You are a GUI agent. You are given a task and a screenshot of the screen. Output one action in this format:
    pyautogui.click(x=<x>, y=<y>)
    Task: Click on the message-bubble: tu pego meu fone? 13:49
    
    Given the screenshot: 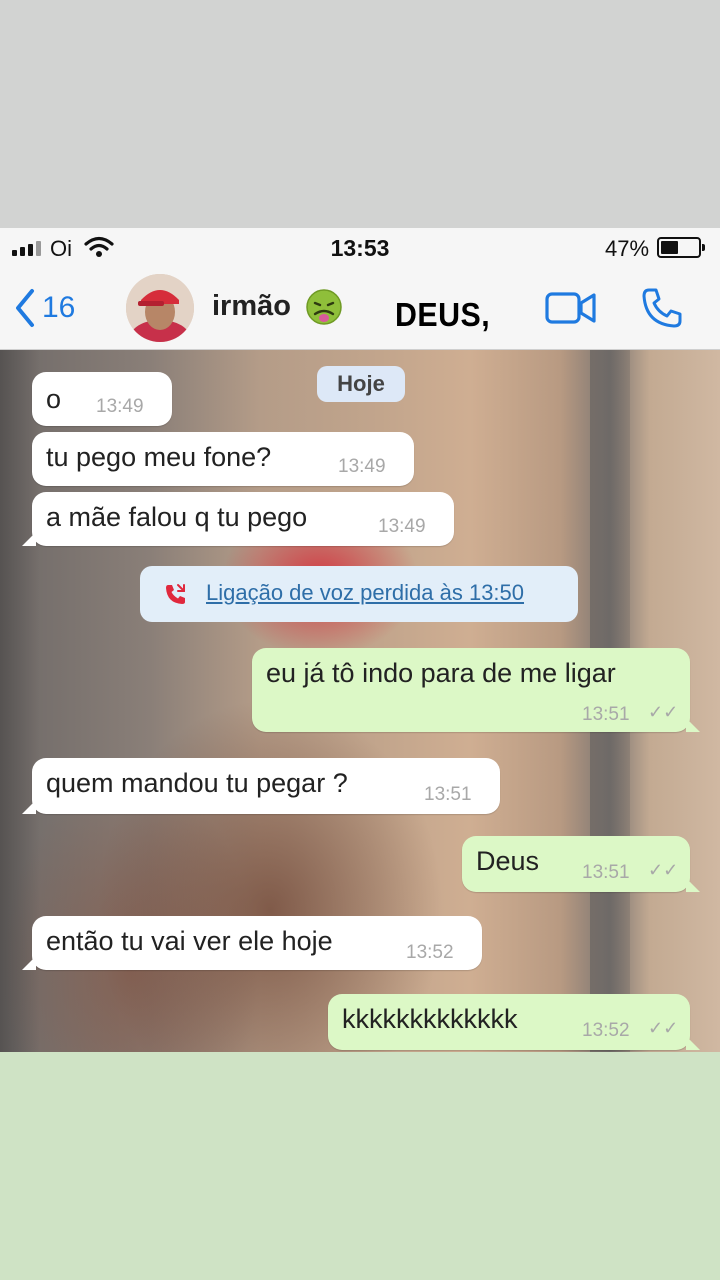 What is the action you would take?
    pyautogui.click(x=223, y=459)
    